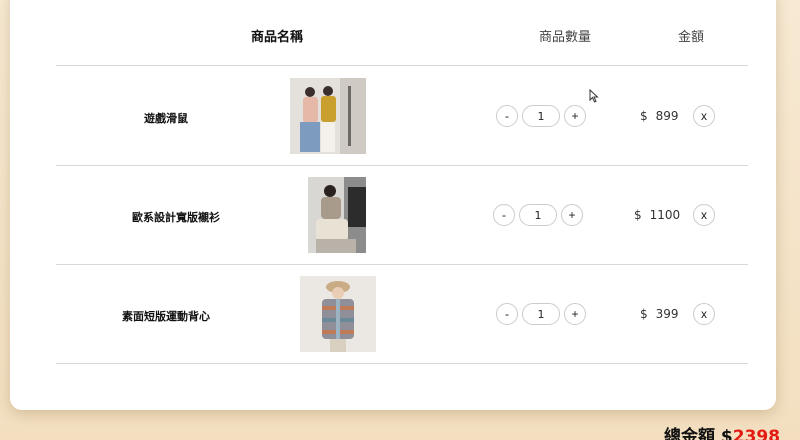  What do you see at coordinates (277, 37) in the screenshot?
I see `header-product-name: 商品名稱` at bounding box center [277, 37].